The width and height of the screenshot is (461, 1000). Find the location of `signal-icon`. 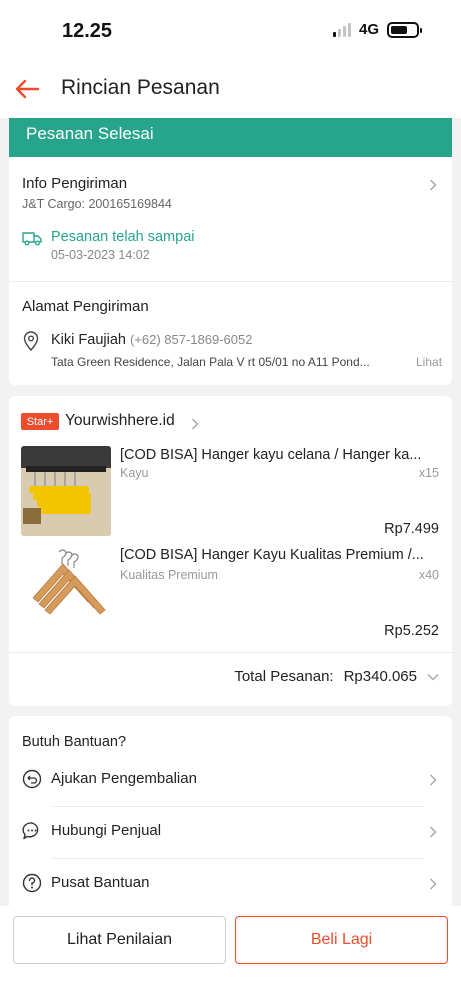

signal-icon is located at coordinates (341, 29).